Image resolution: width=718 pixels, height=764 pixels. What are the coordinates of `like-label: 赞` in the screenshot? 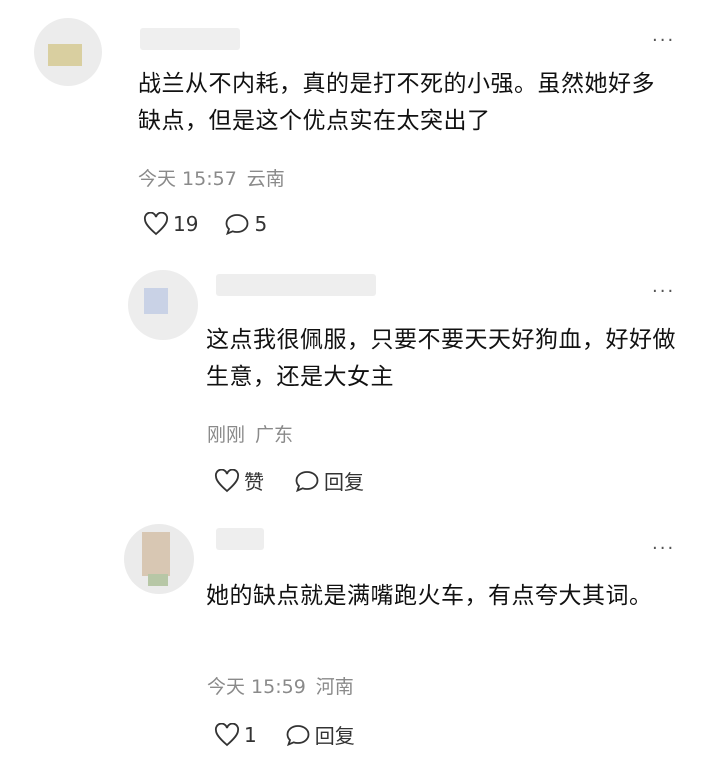 It's located at (254, 482).